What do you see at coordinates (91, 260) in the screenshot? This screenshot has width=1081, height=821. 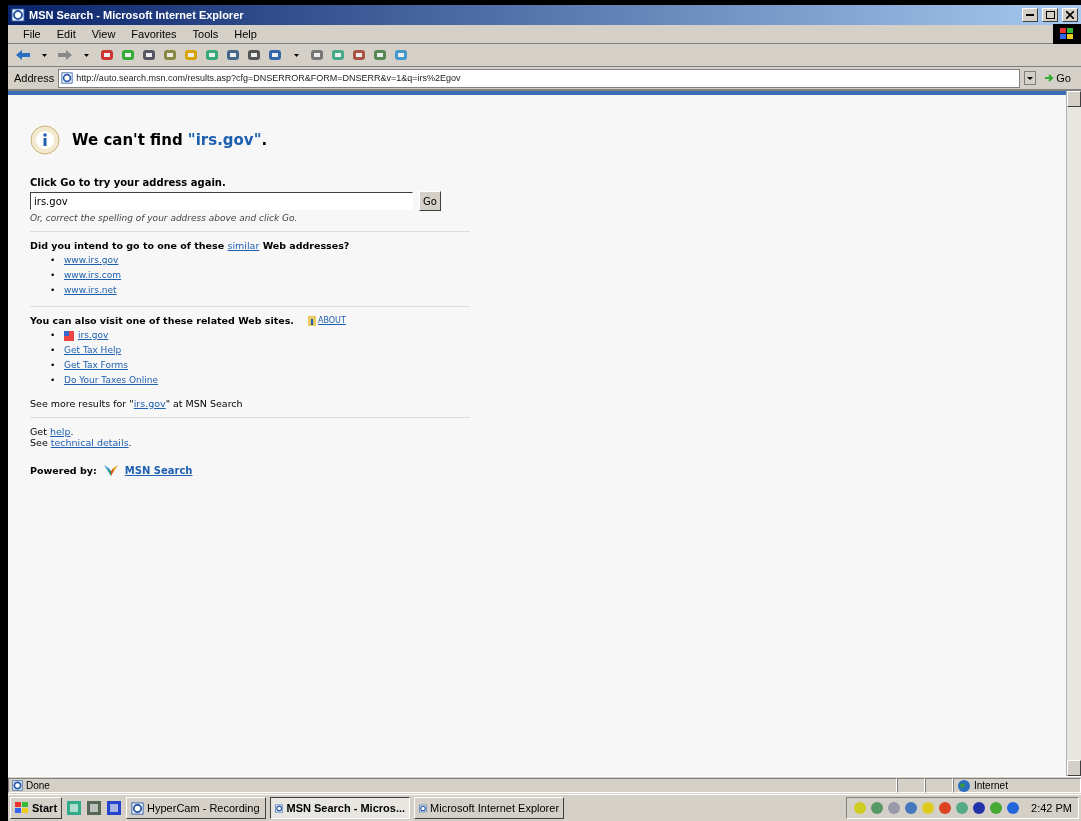 I see `address-link: www.irs.gov` at bounding box center [91, 260].